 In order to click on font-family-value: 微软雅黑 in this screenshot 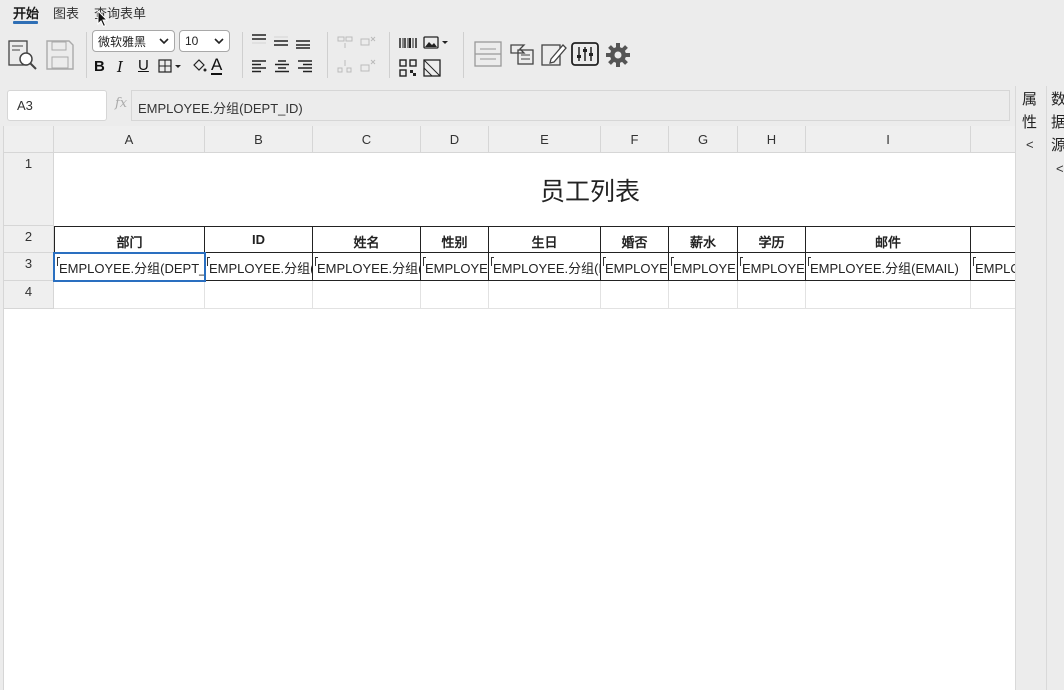, I will do `click(122, 41)`.